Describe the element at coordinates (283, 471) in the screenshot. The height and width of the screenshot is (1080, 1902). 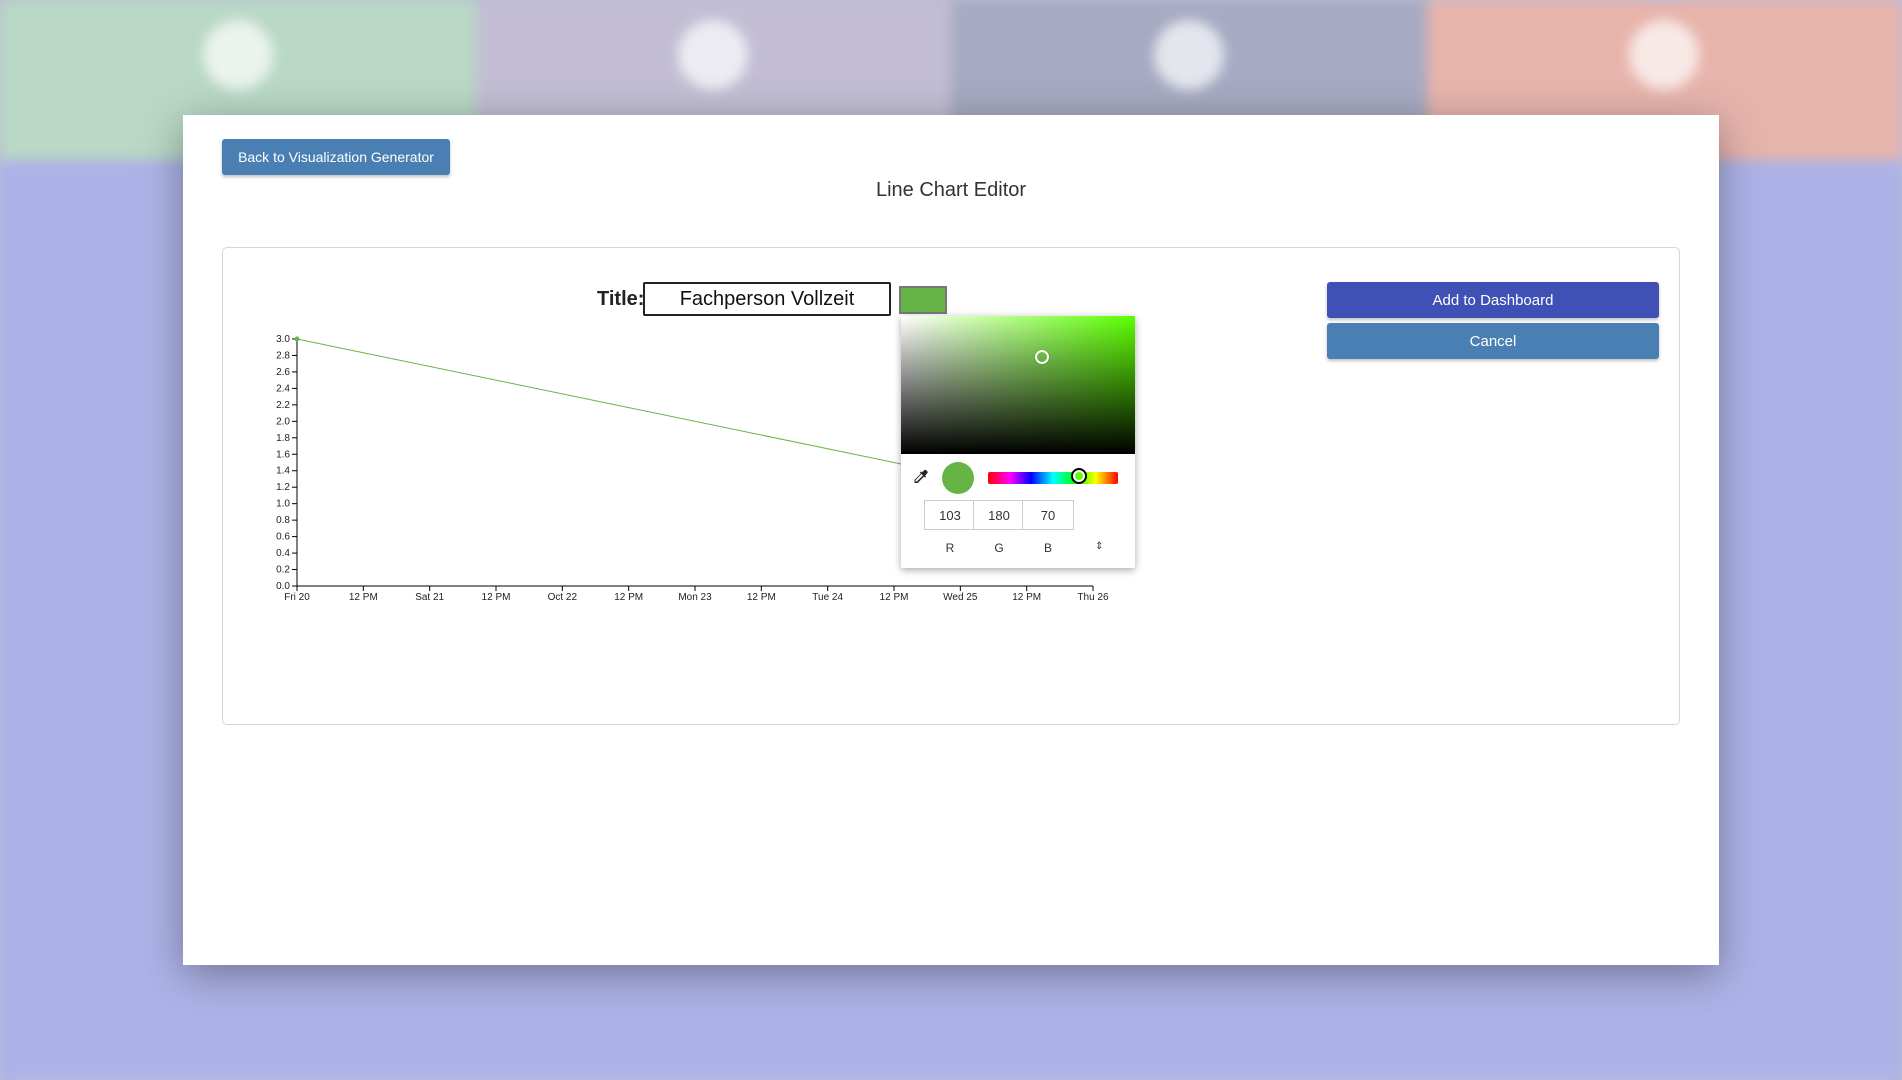
I see `y-tick-label: 1.4` at that location.